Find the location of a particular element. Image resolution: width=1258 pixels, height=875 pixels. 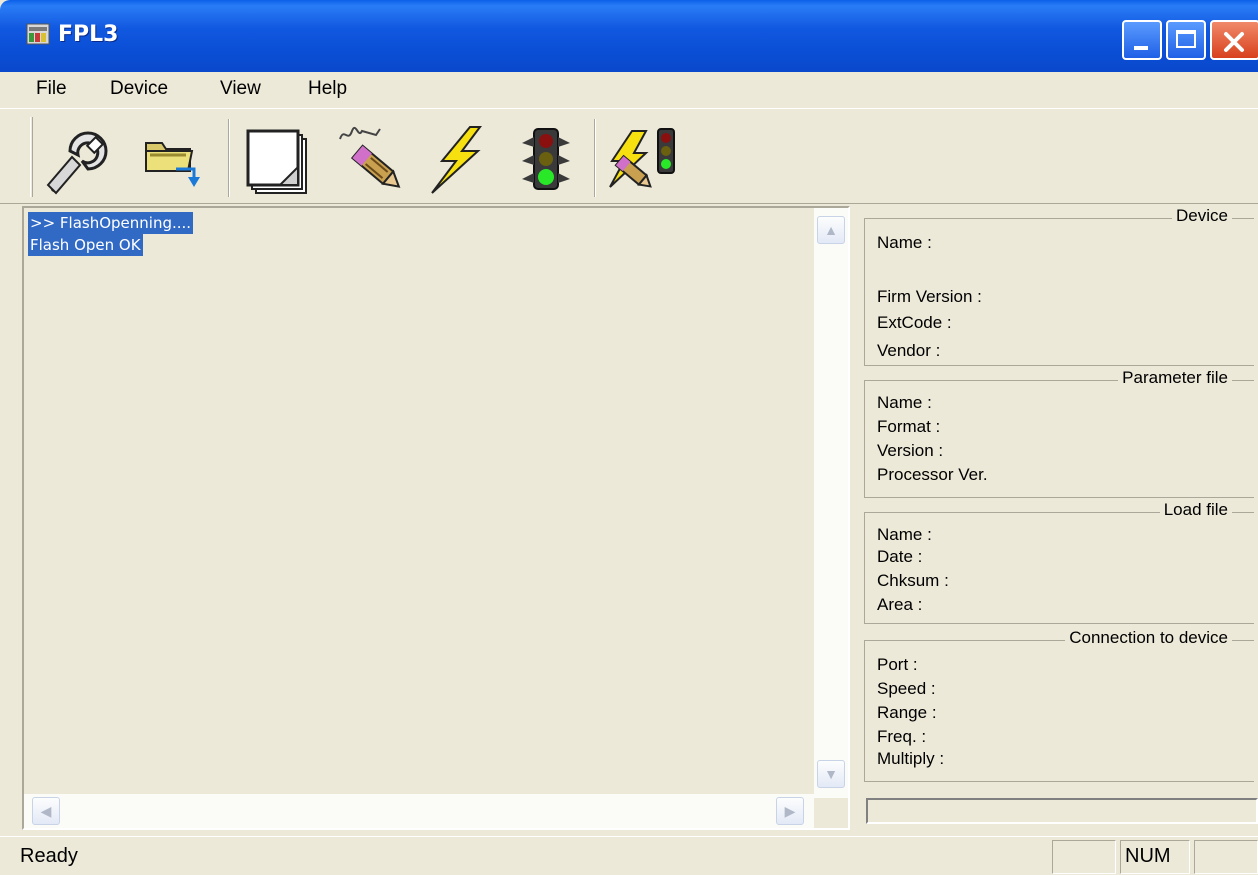

parameter-format-label: Format : is located at coordinates (909, 426).